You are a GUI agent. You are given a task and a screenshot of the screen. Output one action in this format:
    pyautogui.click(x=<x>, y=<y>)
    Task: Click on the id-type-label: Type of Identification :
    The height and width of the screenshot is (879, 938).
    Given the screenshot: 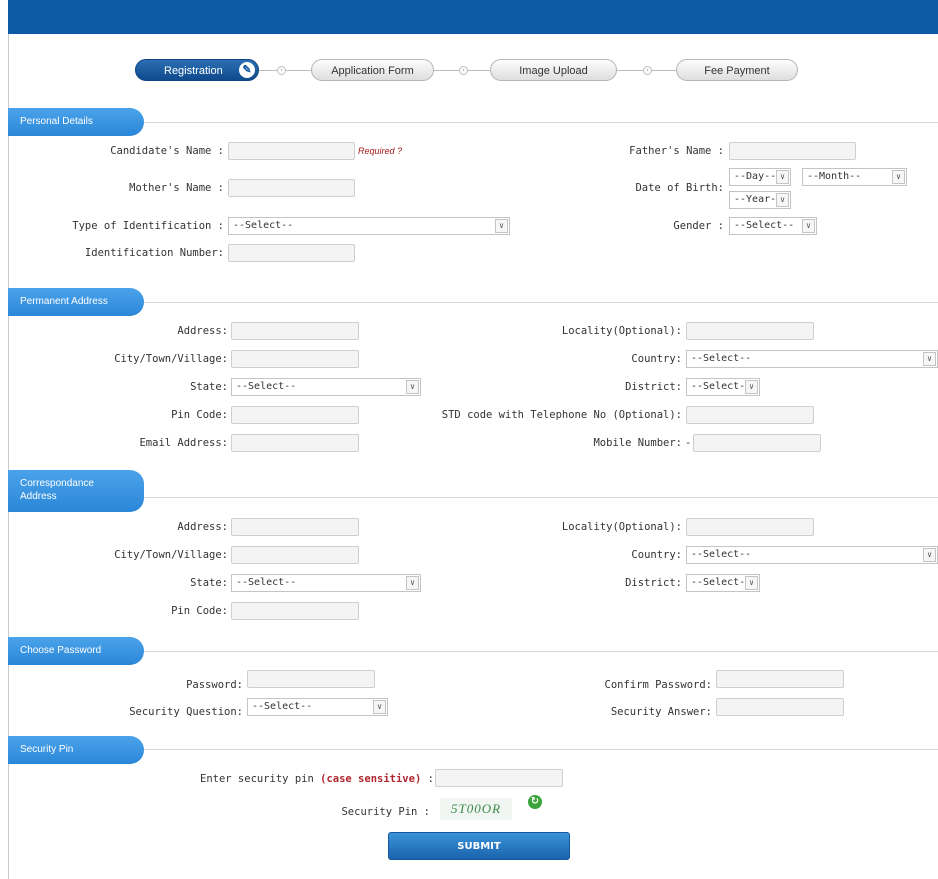 What is the action you would take?
    pyautogui.click(x=148, y=226)
    